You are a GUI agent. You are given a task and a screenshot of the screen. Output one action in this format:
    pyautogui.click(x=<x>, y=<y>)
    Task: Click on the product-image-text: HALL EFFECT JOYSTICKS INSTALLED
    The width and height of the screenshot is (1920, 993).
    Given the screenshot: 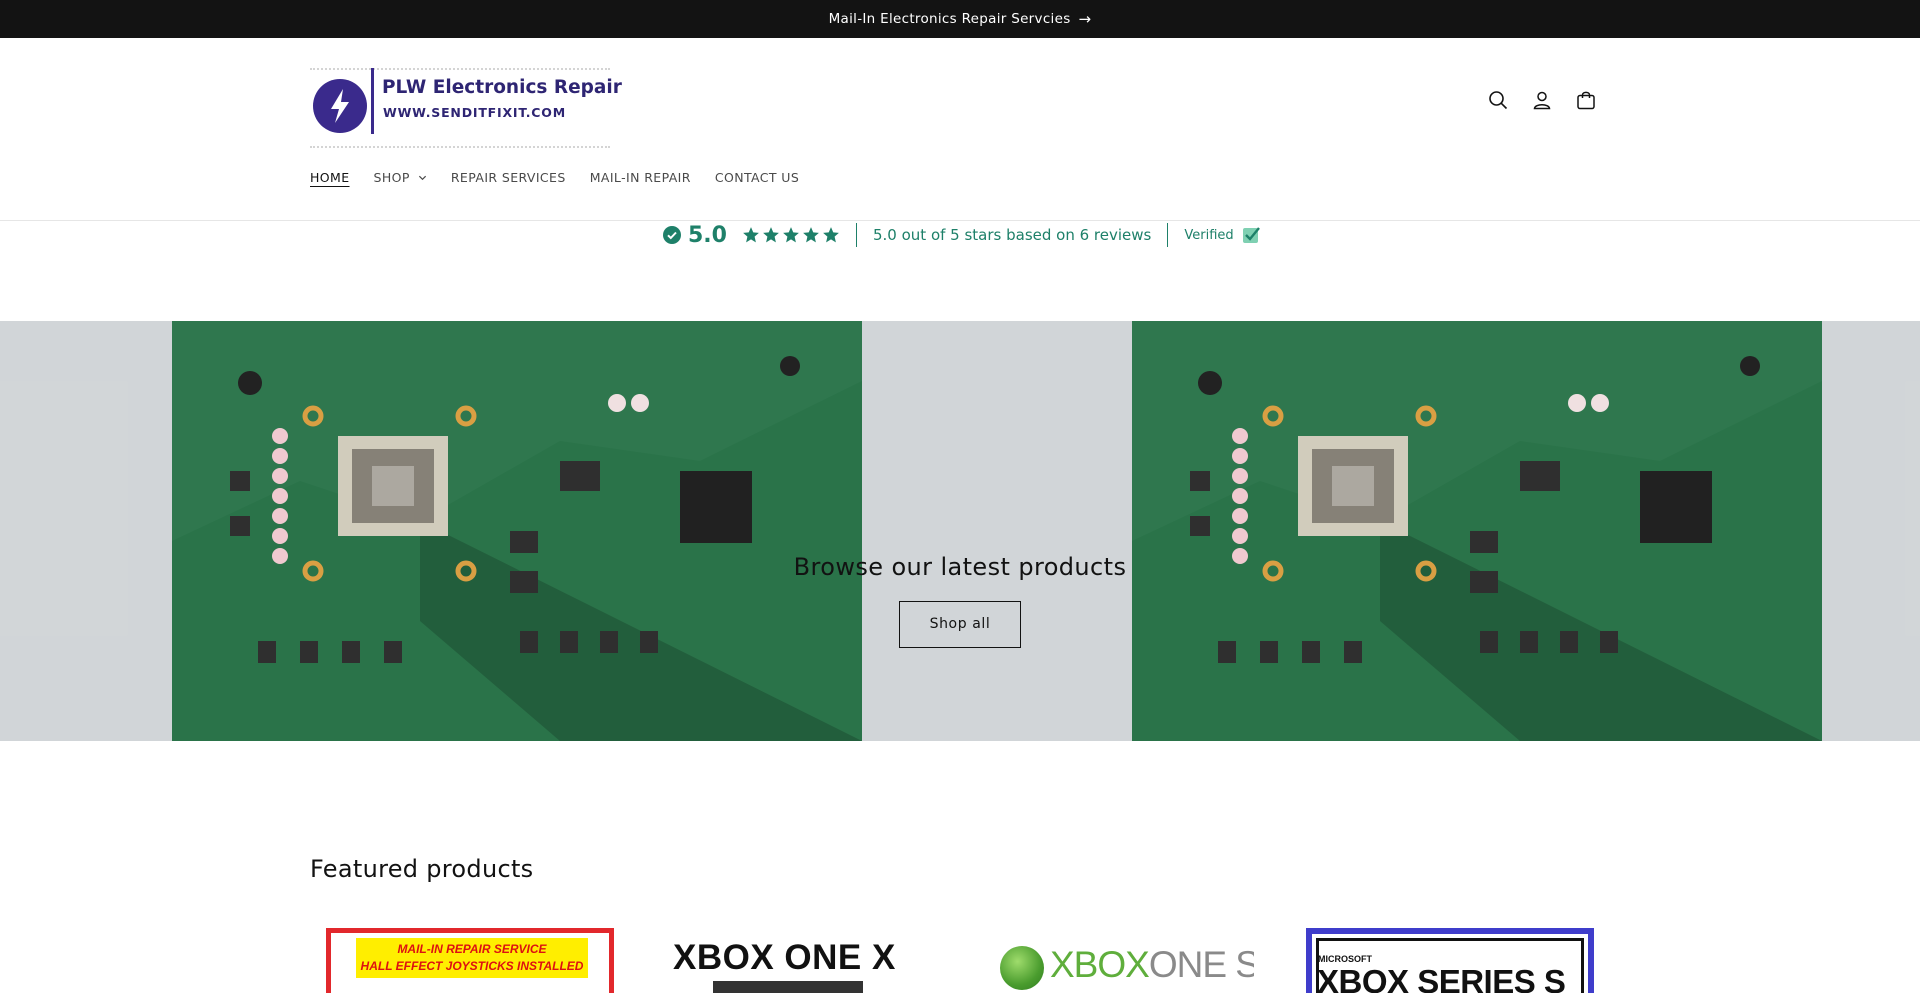 What is the action you would take?
    pyautogui.click(x=472, y=966)
    